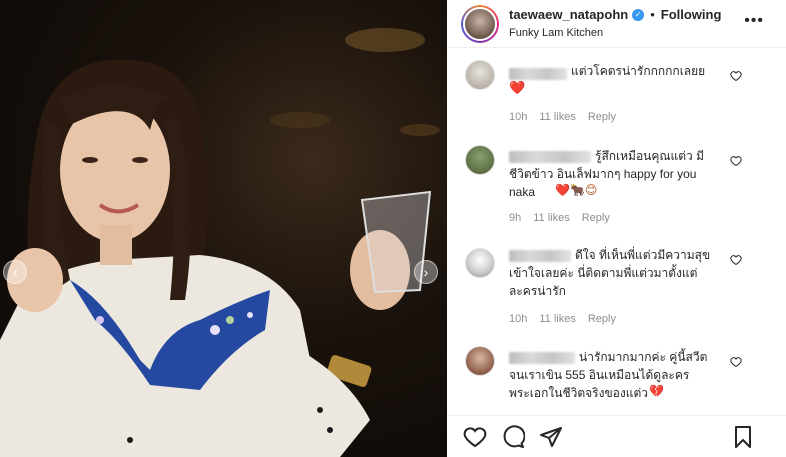 The height and width of the screenshot is (457, 786). What do you see at coordinates (568, 14) in the screenshot?
I see `author-username: taewaew_natapohn` at bounding box center [568, 14].